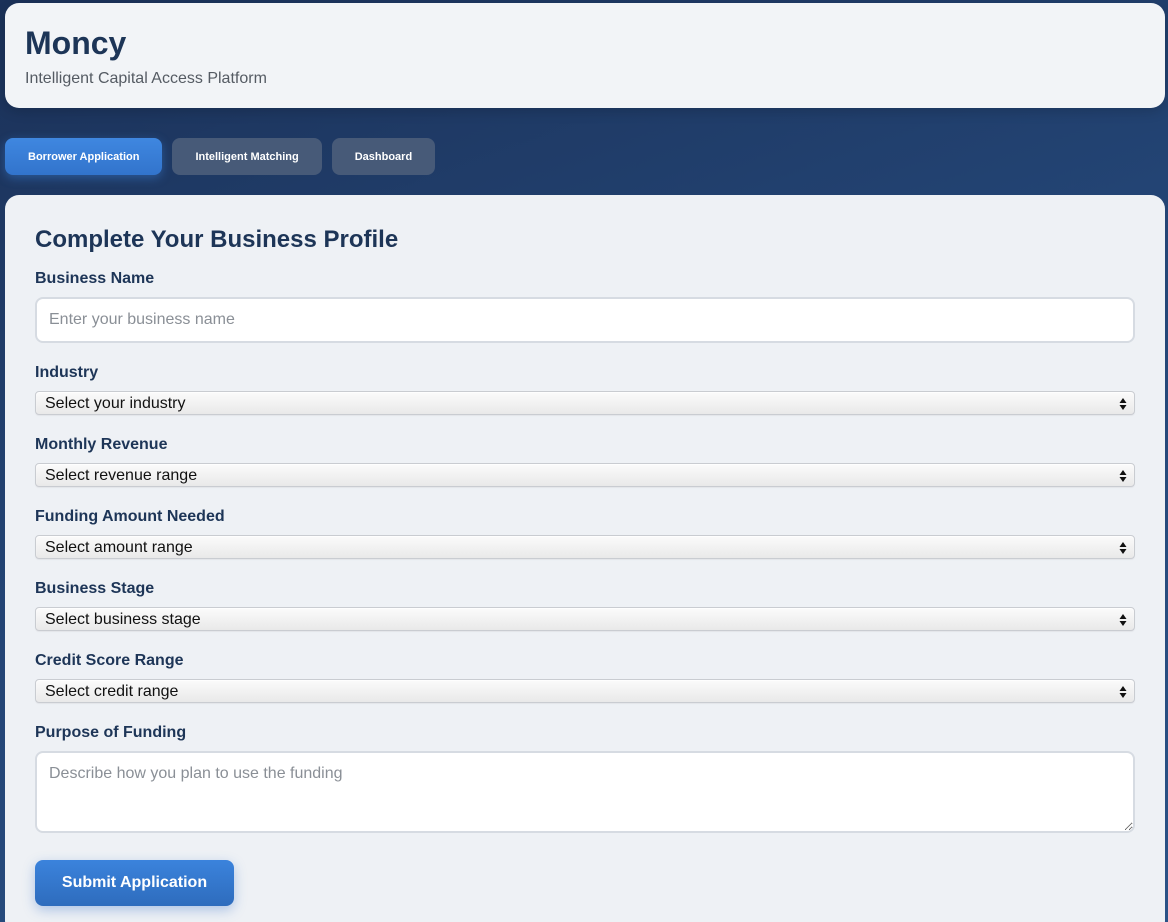 The width and height of the screenshot is (1168, 922). I want to click on business-stage-label: Business Stage, so click(95, 588).